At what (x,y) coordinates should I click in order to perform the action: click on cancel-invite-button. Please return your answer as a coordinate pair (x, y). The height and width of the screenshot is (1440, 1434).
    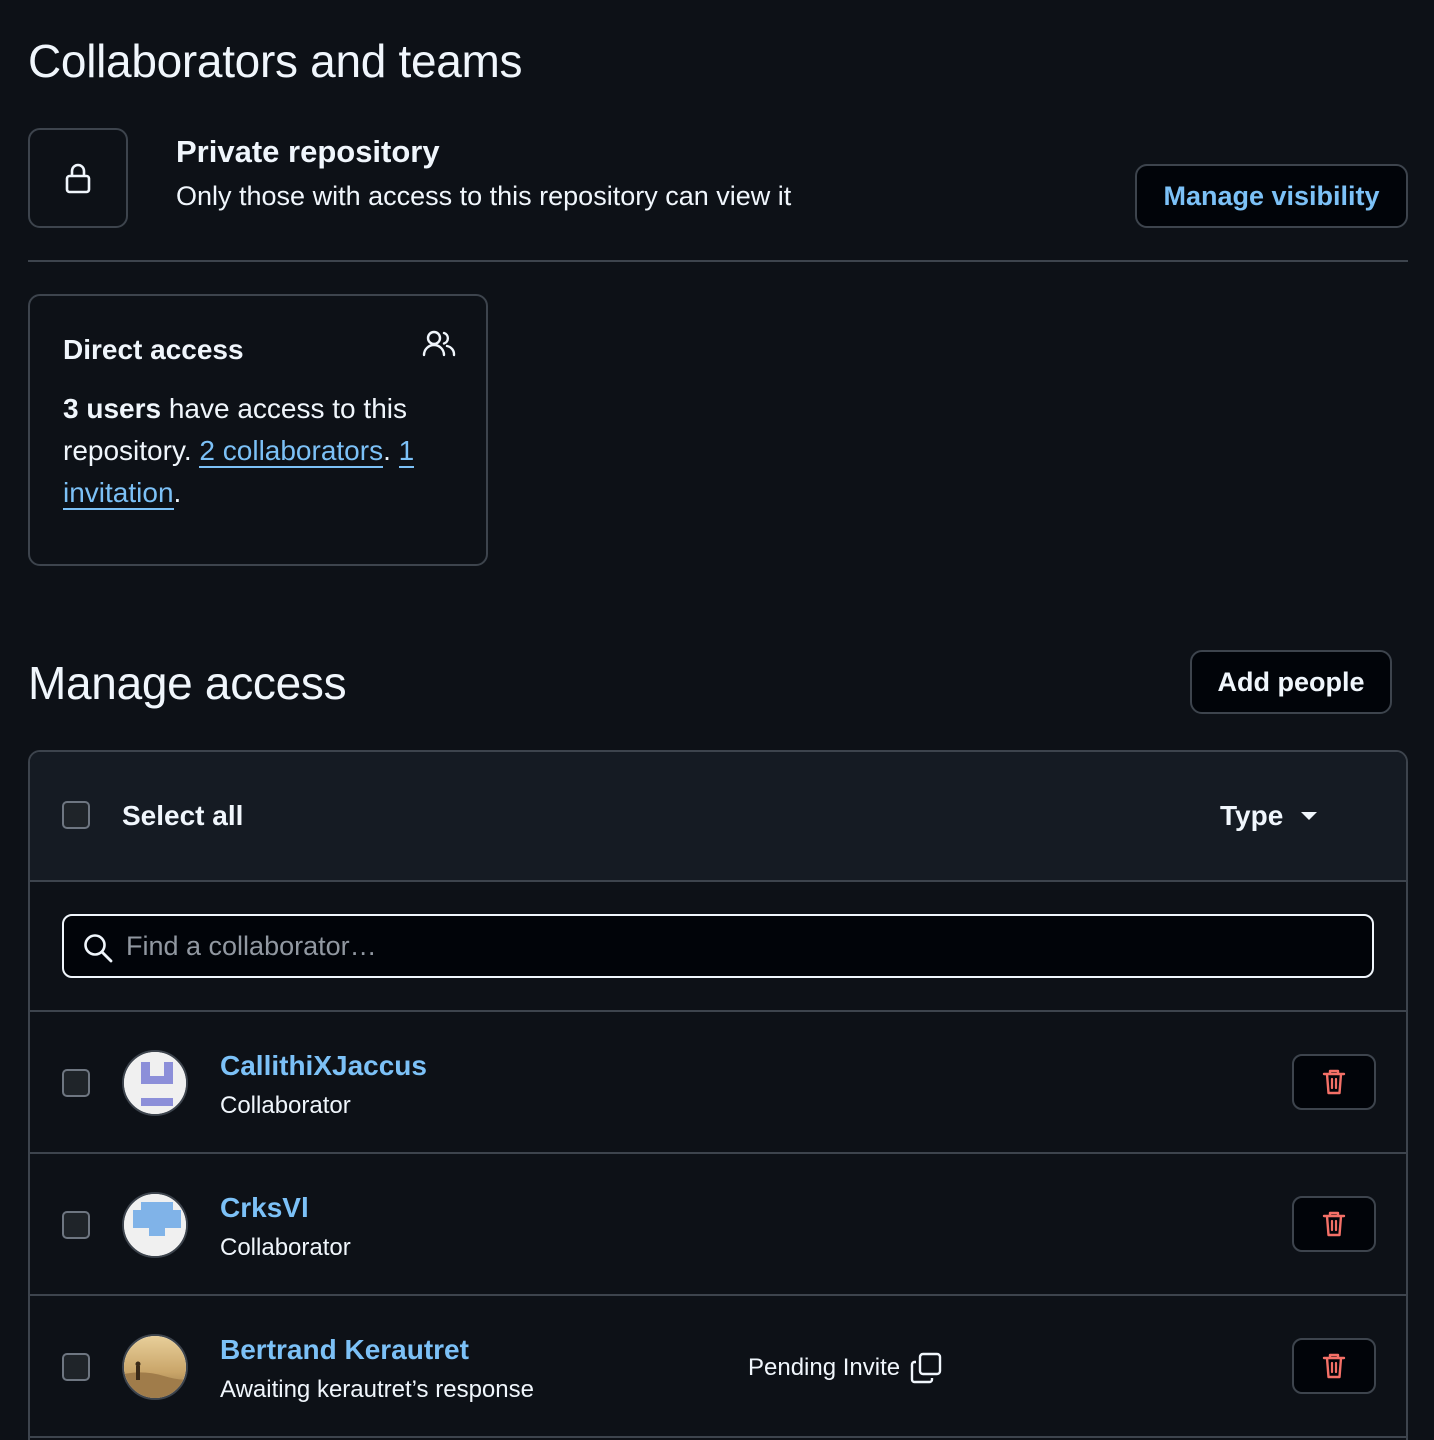
    Looking at the image, I should click on (1334, 1366).